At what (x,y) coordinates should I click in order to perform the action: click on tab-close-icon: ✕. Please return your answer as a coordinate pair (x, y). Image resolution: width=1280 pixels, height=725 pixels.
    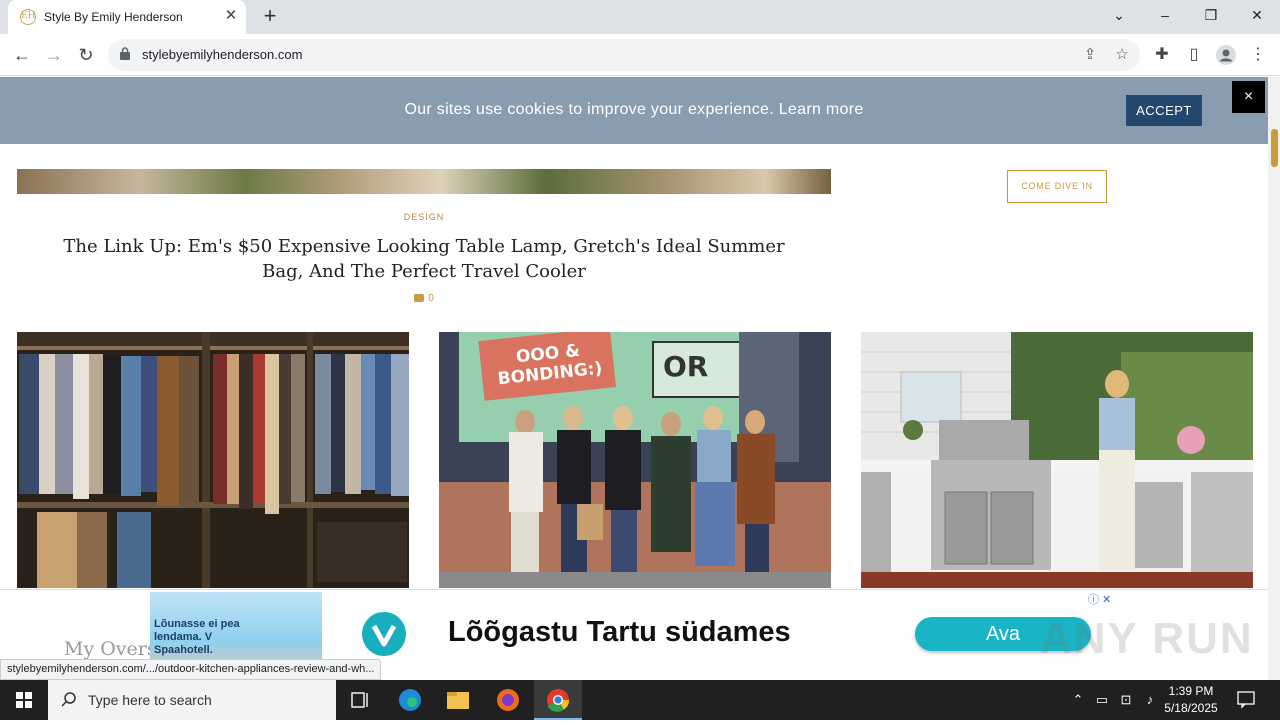
    Looking at the image, I should click on (231, 16).